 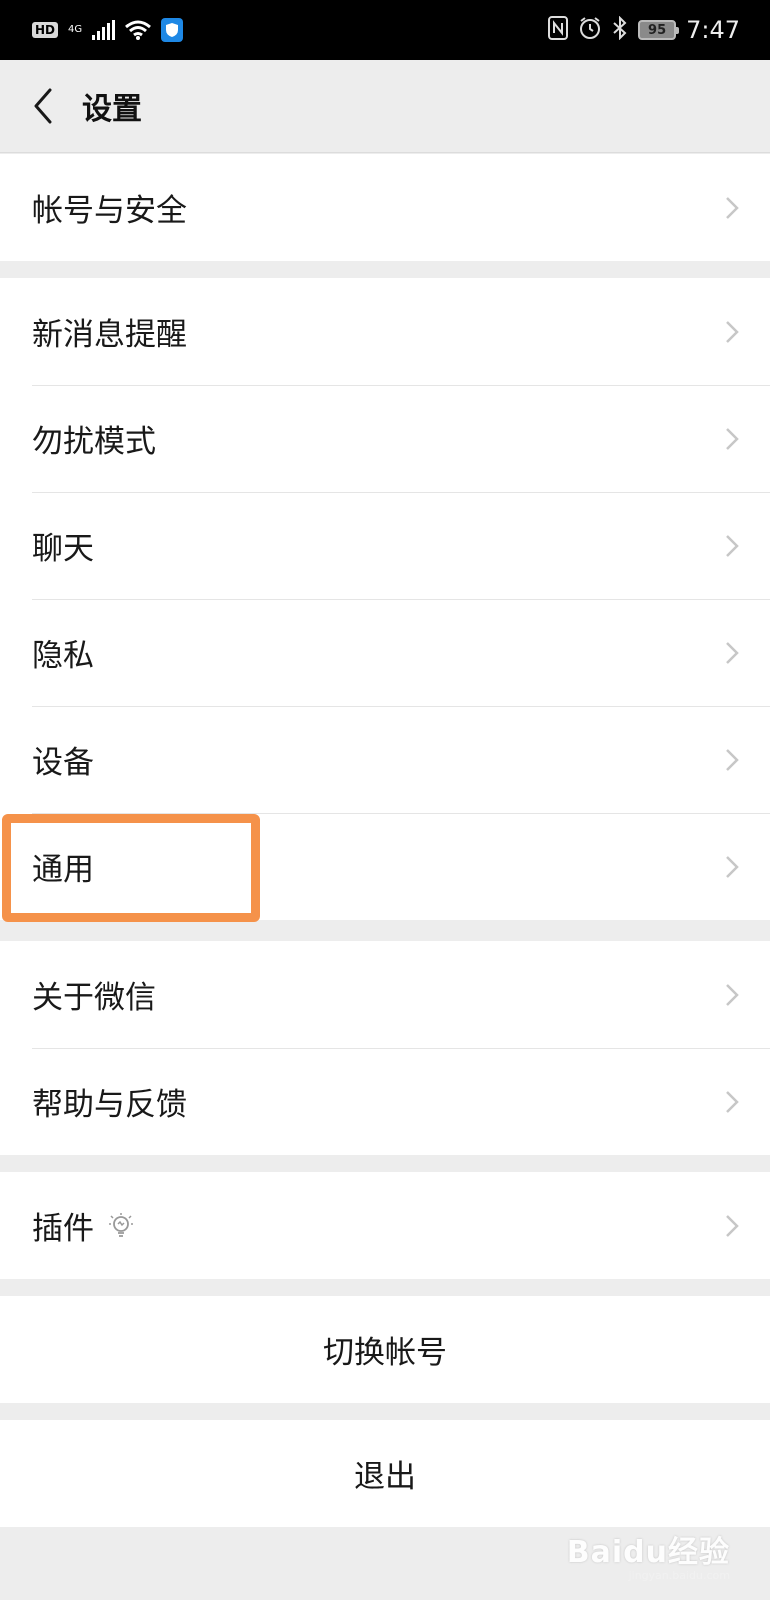 What do you see at coordinates (63, 656) in the screenshot?
I see `row-label: 隐私` at bounding box center [63, 656].